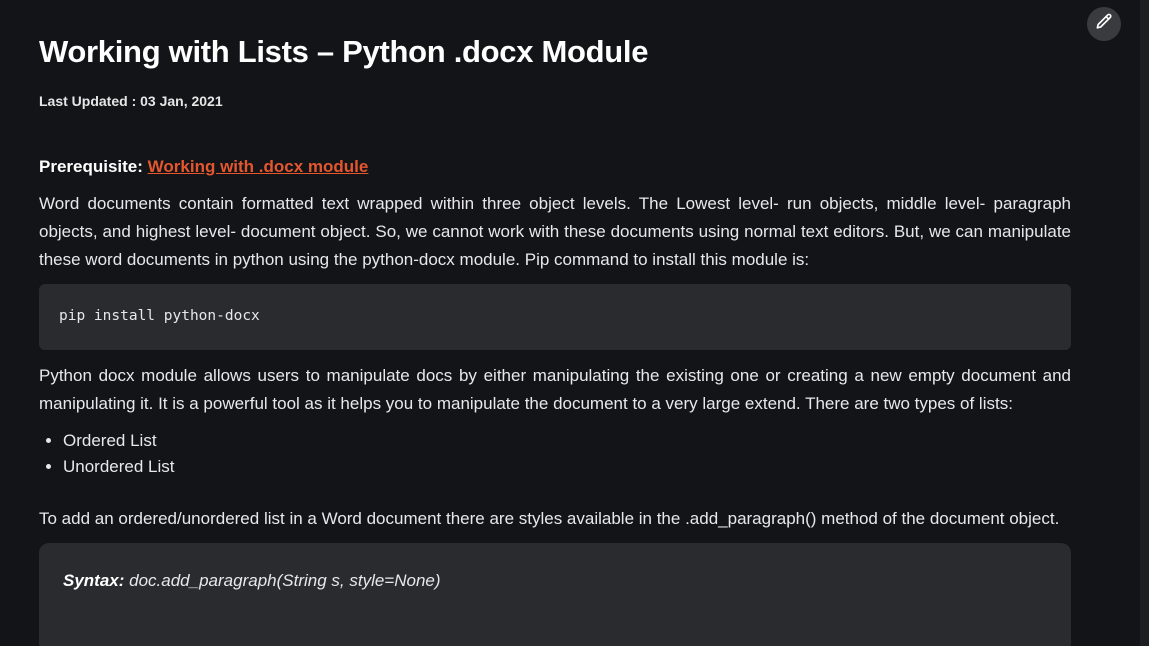  What do you see at coordinates (1144, 323) in the screenshot?
I see `scrollbar` at bounding box center [1144, 323].